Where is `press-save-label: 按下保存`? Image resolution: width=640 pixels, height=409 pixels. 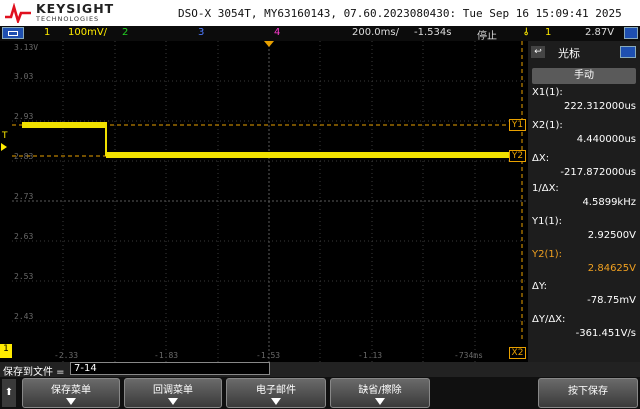
press-save-label: 按下保存 is located at coordinates (588, 391).